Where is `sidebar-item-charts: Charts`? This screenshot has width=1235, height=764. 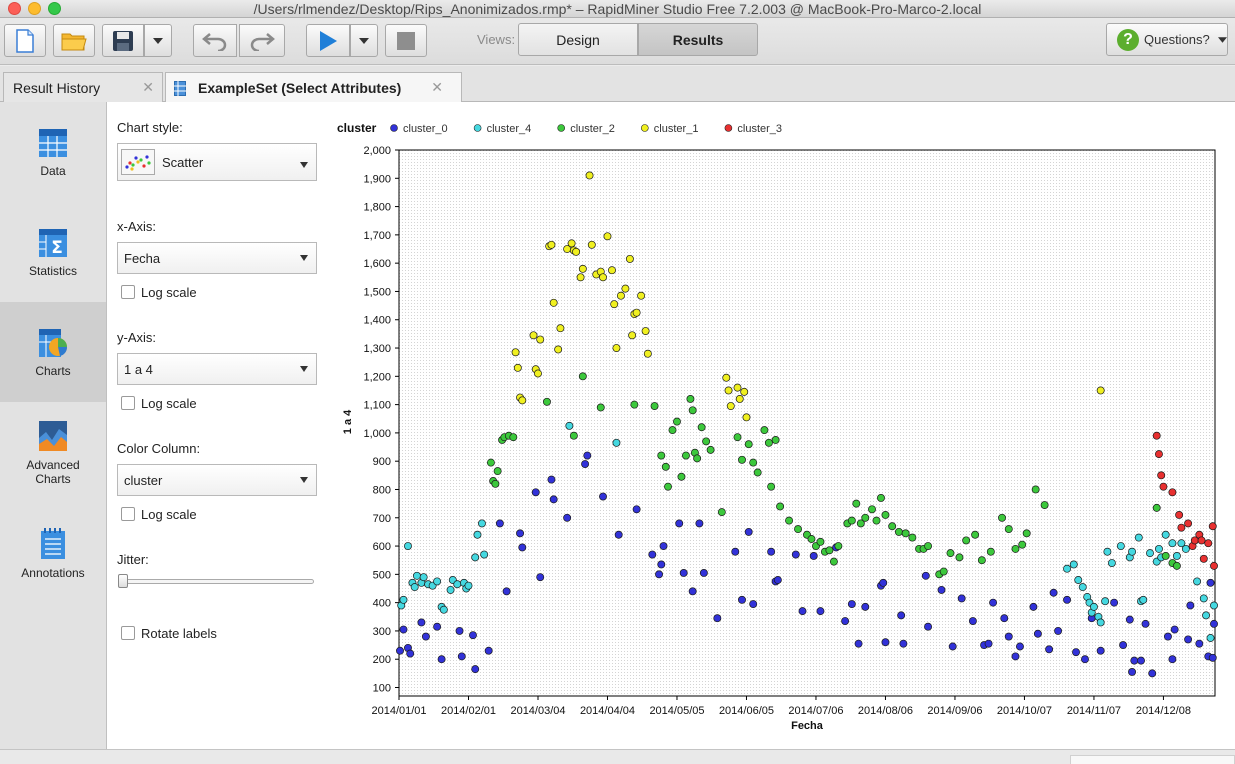
sidebar-item-charts: Charts is located at coordinates (53, 352).